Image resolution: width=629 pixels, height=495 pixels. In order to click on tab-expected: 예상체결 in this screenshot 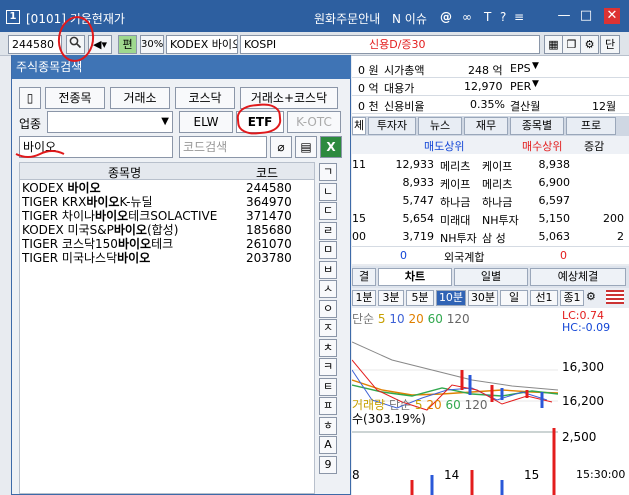, I will do `click(578, 277)`.